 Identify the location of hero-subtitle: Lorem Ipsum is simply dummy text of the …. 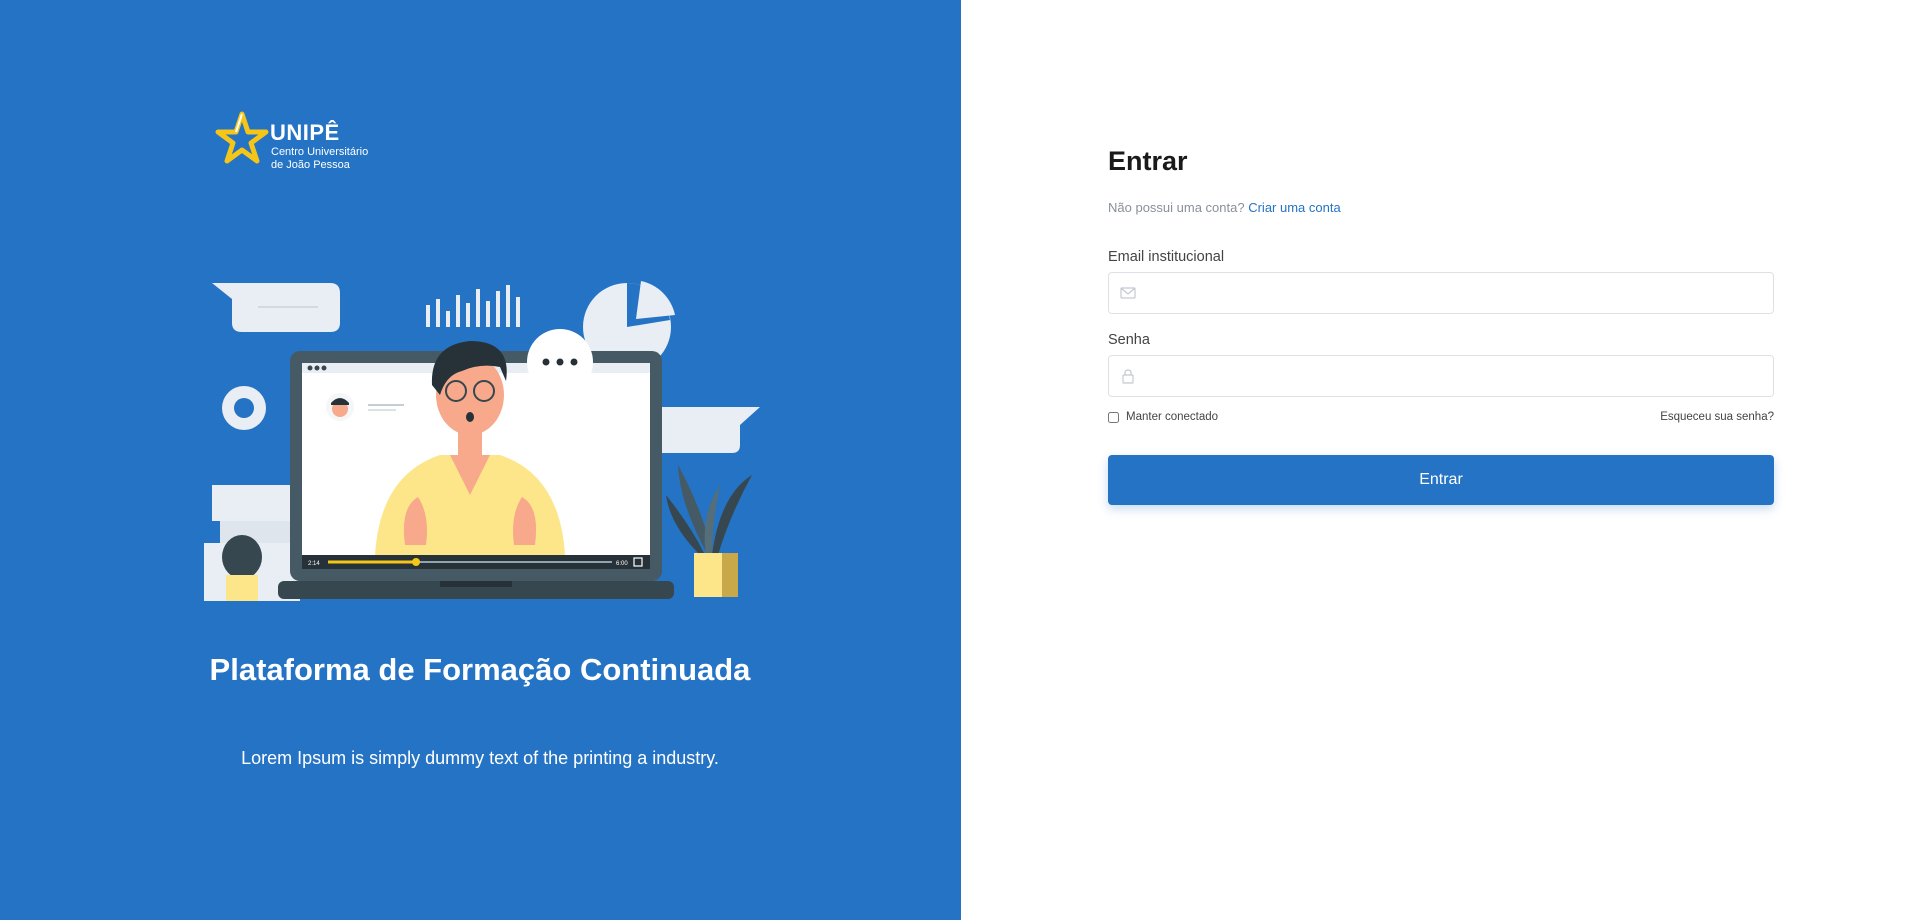
(480, 758).